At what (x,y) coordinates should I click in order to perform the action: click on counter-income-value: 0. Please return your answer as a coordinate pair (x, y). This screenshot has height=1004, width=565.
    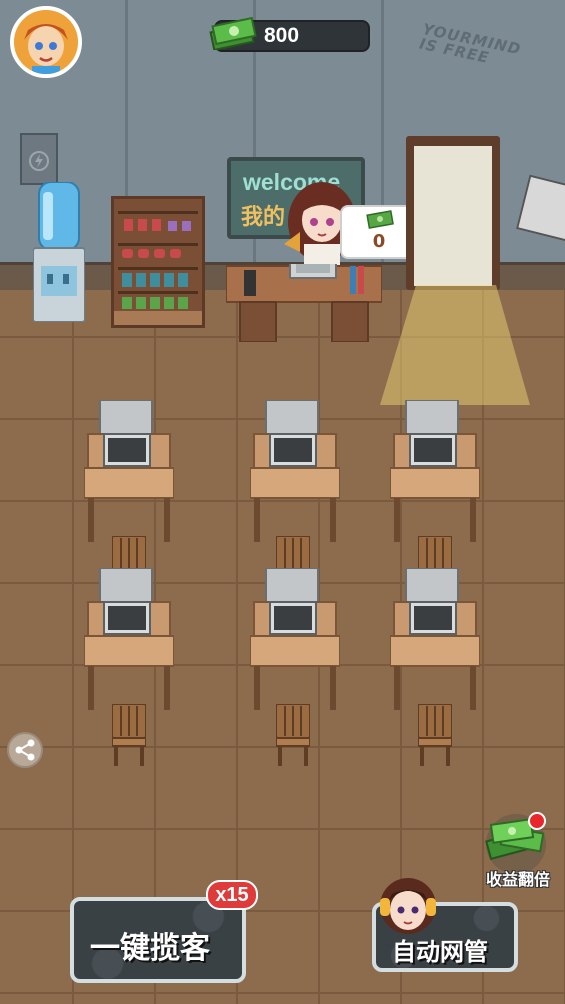
    Looking at the image, I should click on (379, 241).